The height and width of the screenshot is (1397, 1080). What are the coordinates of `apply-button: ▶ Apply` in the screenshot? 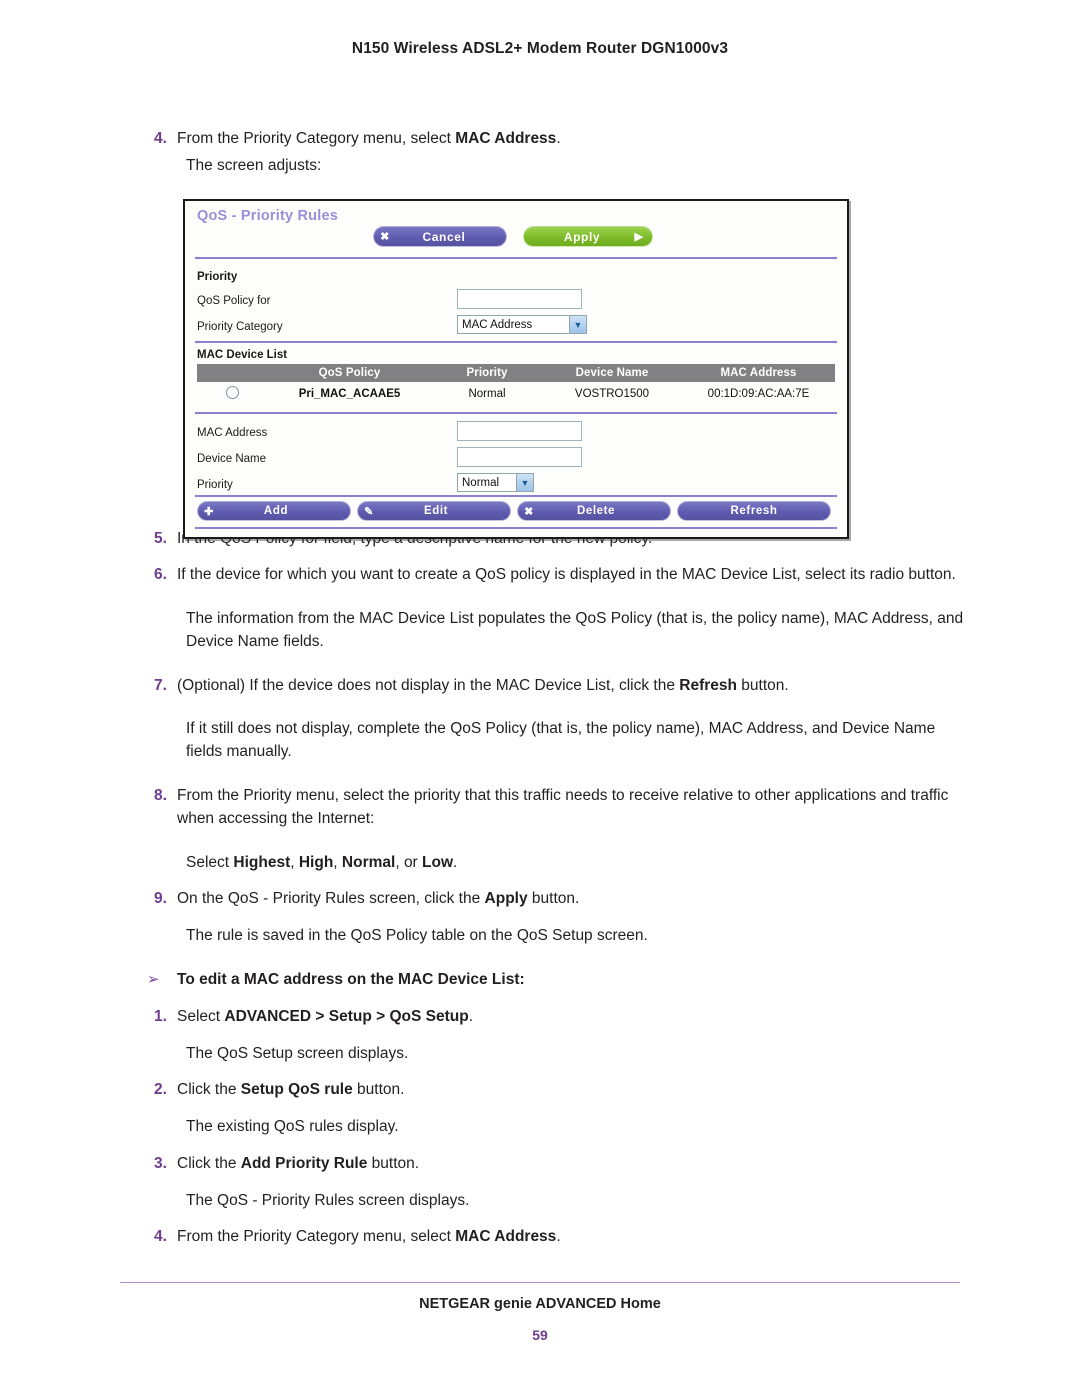 It's located at (588, 236).